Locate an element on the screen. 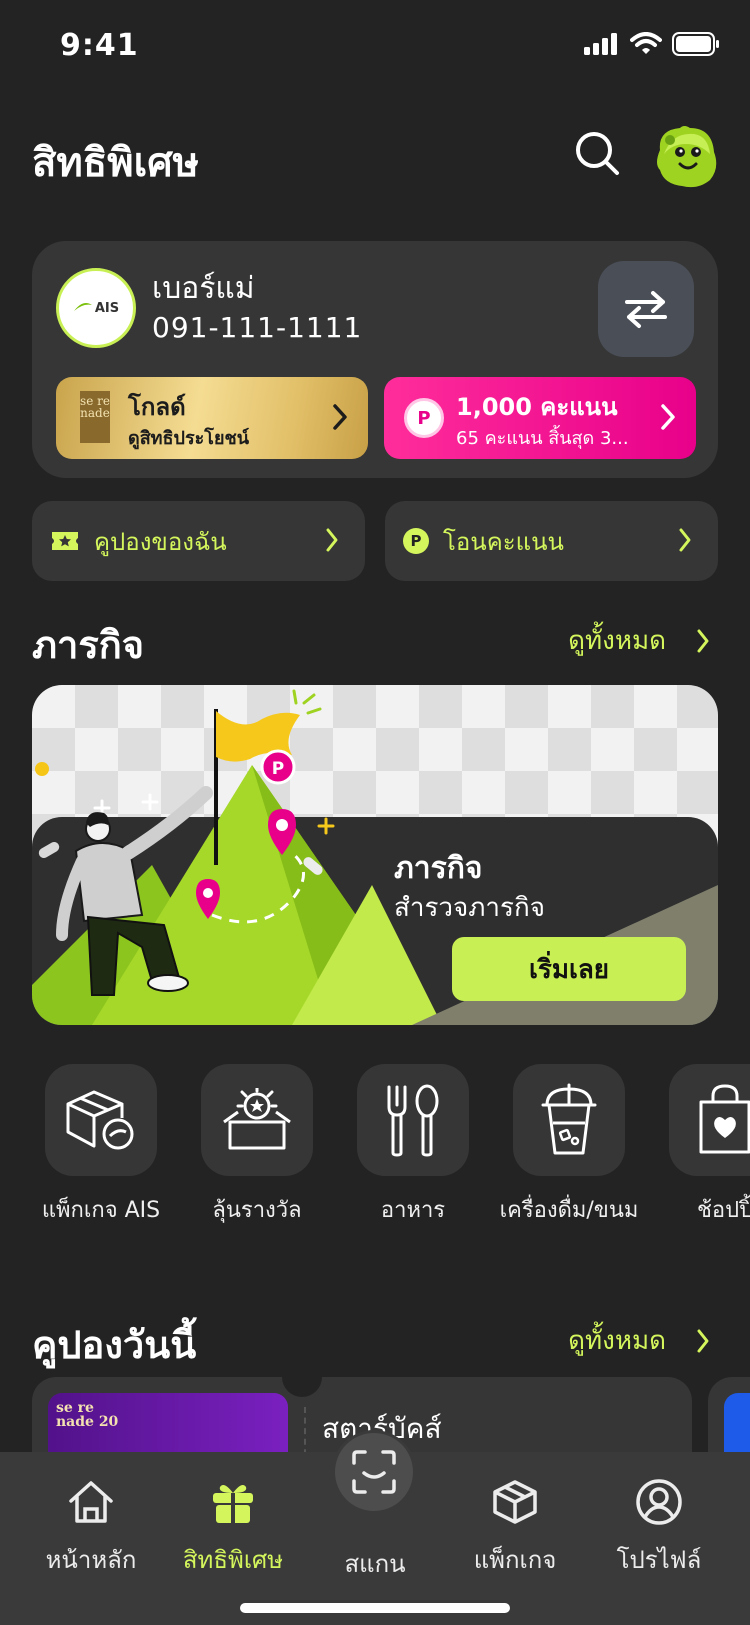  account-number: 091-111-1111 is located at coordinates (257, 327).